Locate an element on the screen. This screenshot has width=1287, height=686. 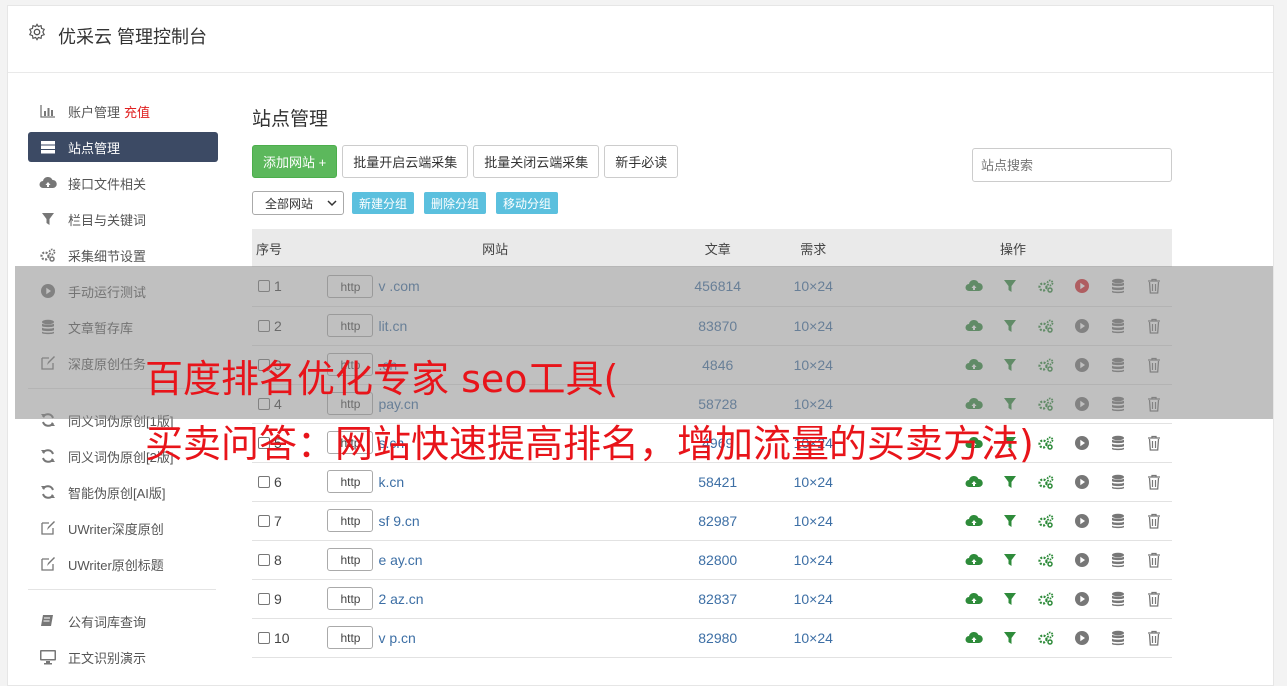
table-header-row: 序号 网站 文章 需求 操作 is located at coordinates (712, 248).